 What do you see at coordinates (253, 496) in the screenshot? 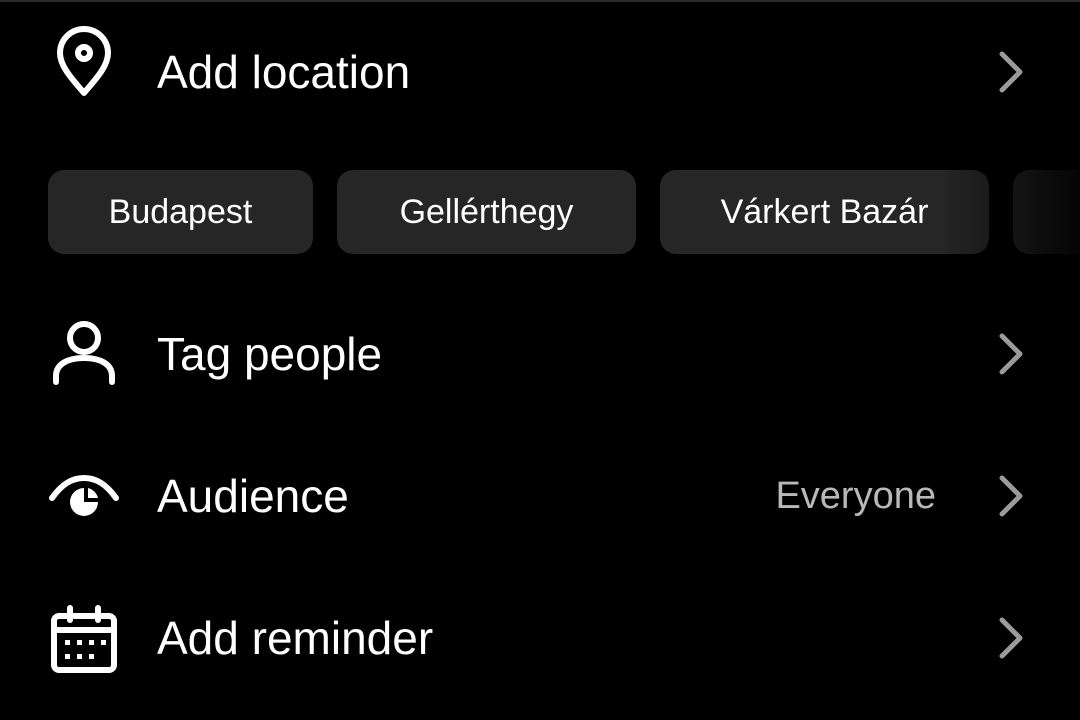
I see `audience-label: Audience` at bounding box center [253, 496].